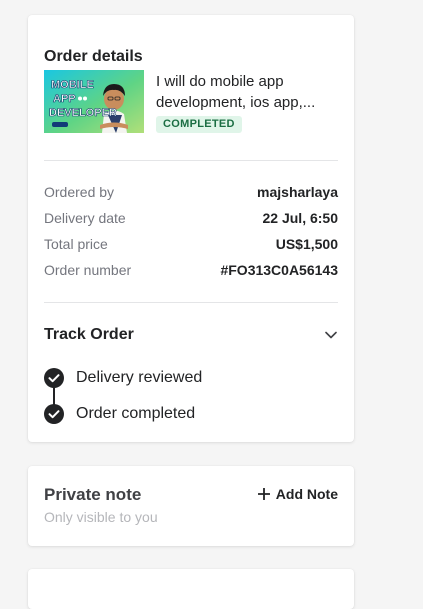 This screenshot has width=423, height=609. I want to click on delivery-date-value: 22 Jul, 6:50, so click(300, 218).